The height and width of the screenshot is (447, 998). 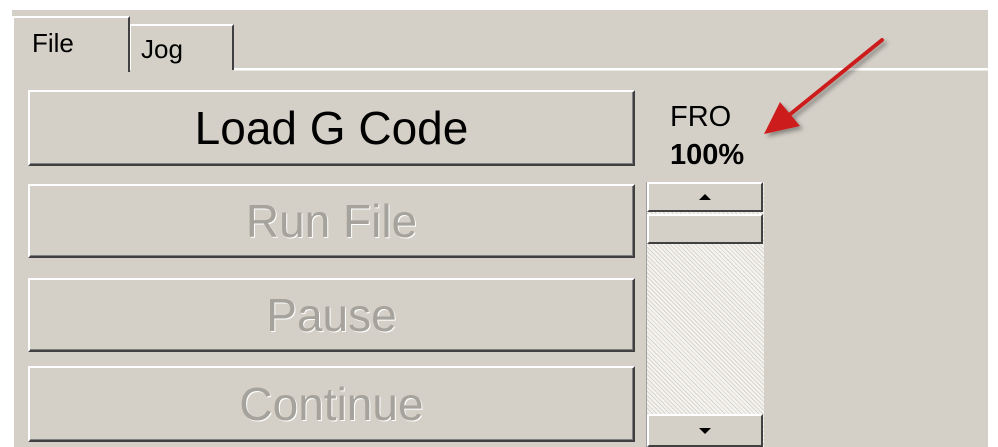 I want to click on arrow-up-icon, so click(x=705, y=197).